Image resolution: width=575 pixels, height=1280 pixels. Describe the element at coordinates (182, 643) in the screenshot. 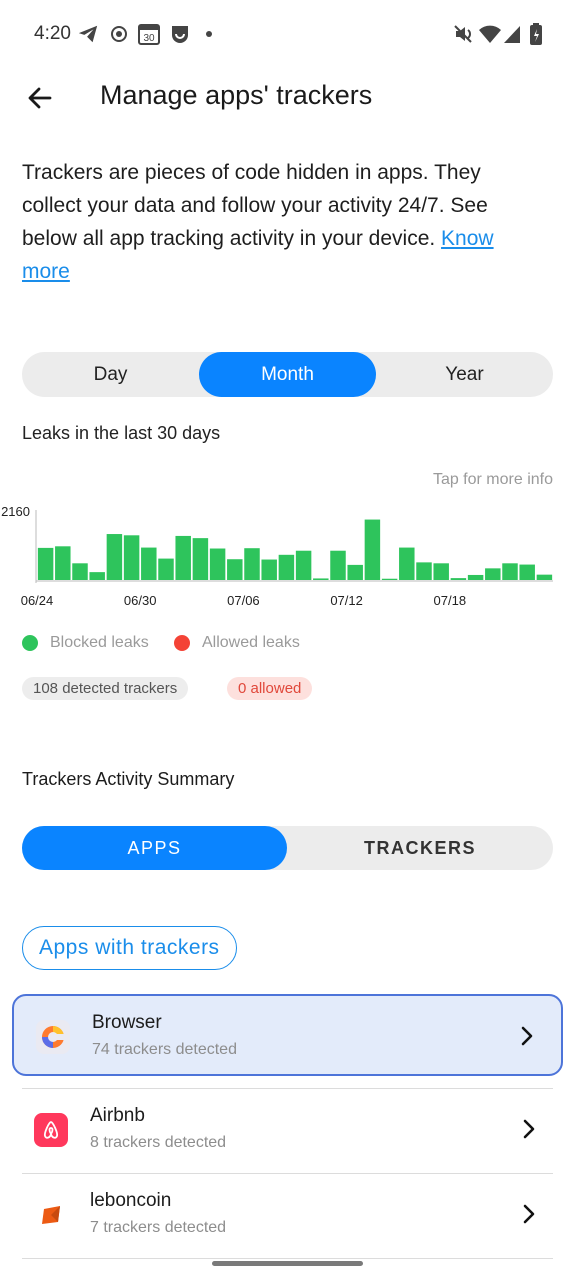

I see `allowed-dot-icon` at that location.